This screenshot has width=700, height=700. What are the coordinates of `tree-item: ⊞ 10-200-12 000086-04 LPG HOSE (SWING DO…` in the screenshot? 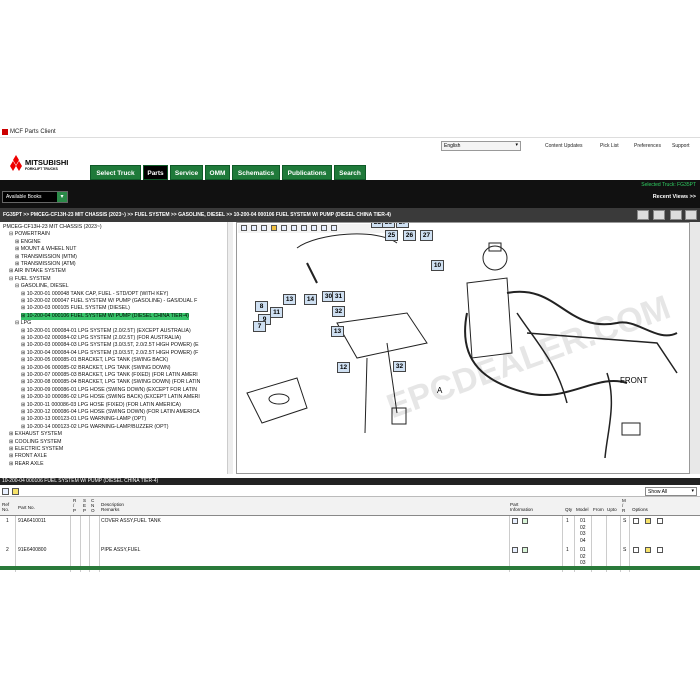 It's located at (110, 412).